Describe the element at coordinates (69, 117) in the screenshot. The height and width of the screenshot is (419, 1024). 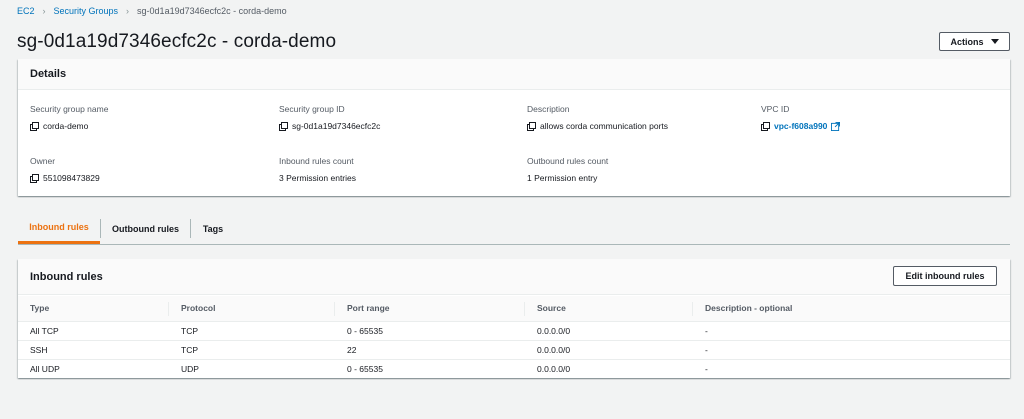
I see `field-security-group-name: Security group name corda-demo` at that location.